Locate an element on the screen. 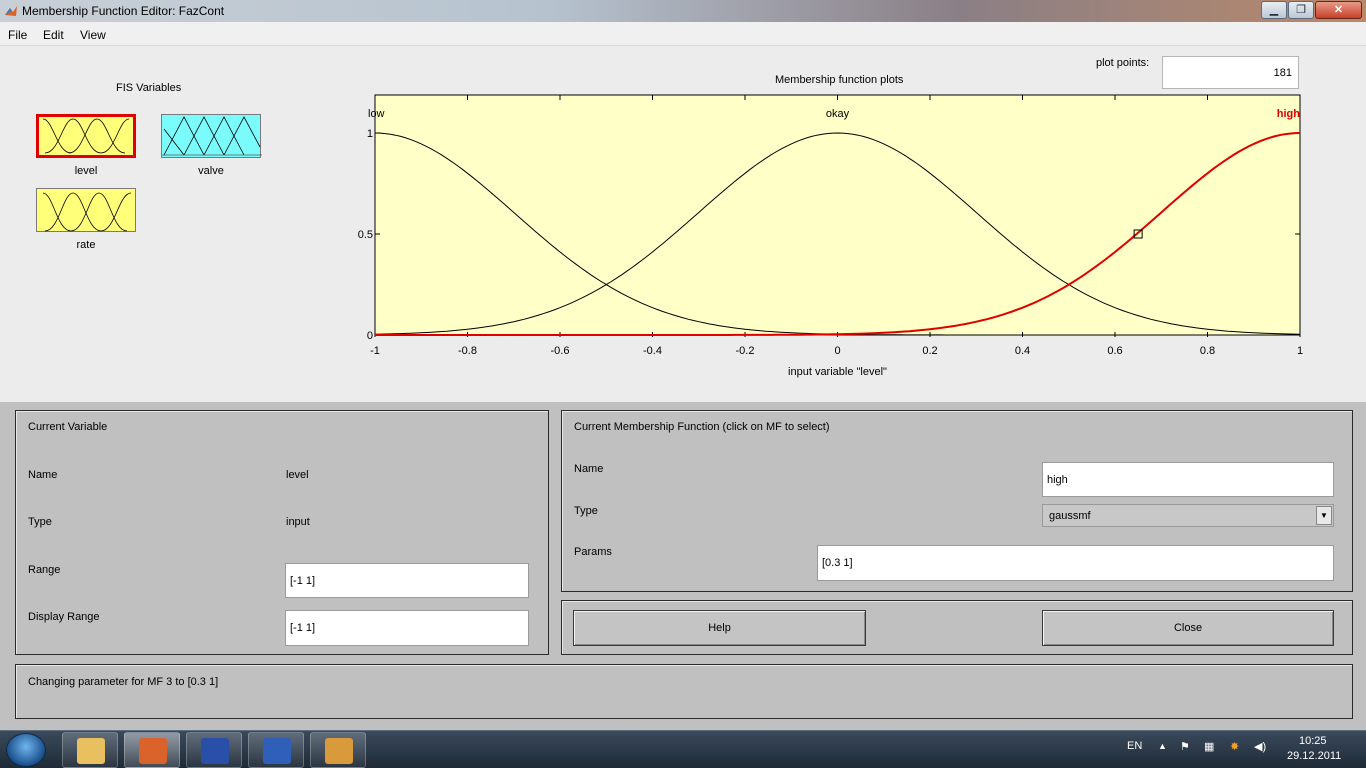 This screenshot has width=1366, height=768. fis-variable-level is located at coordinates (86, 136).